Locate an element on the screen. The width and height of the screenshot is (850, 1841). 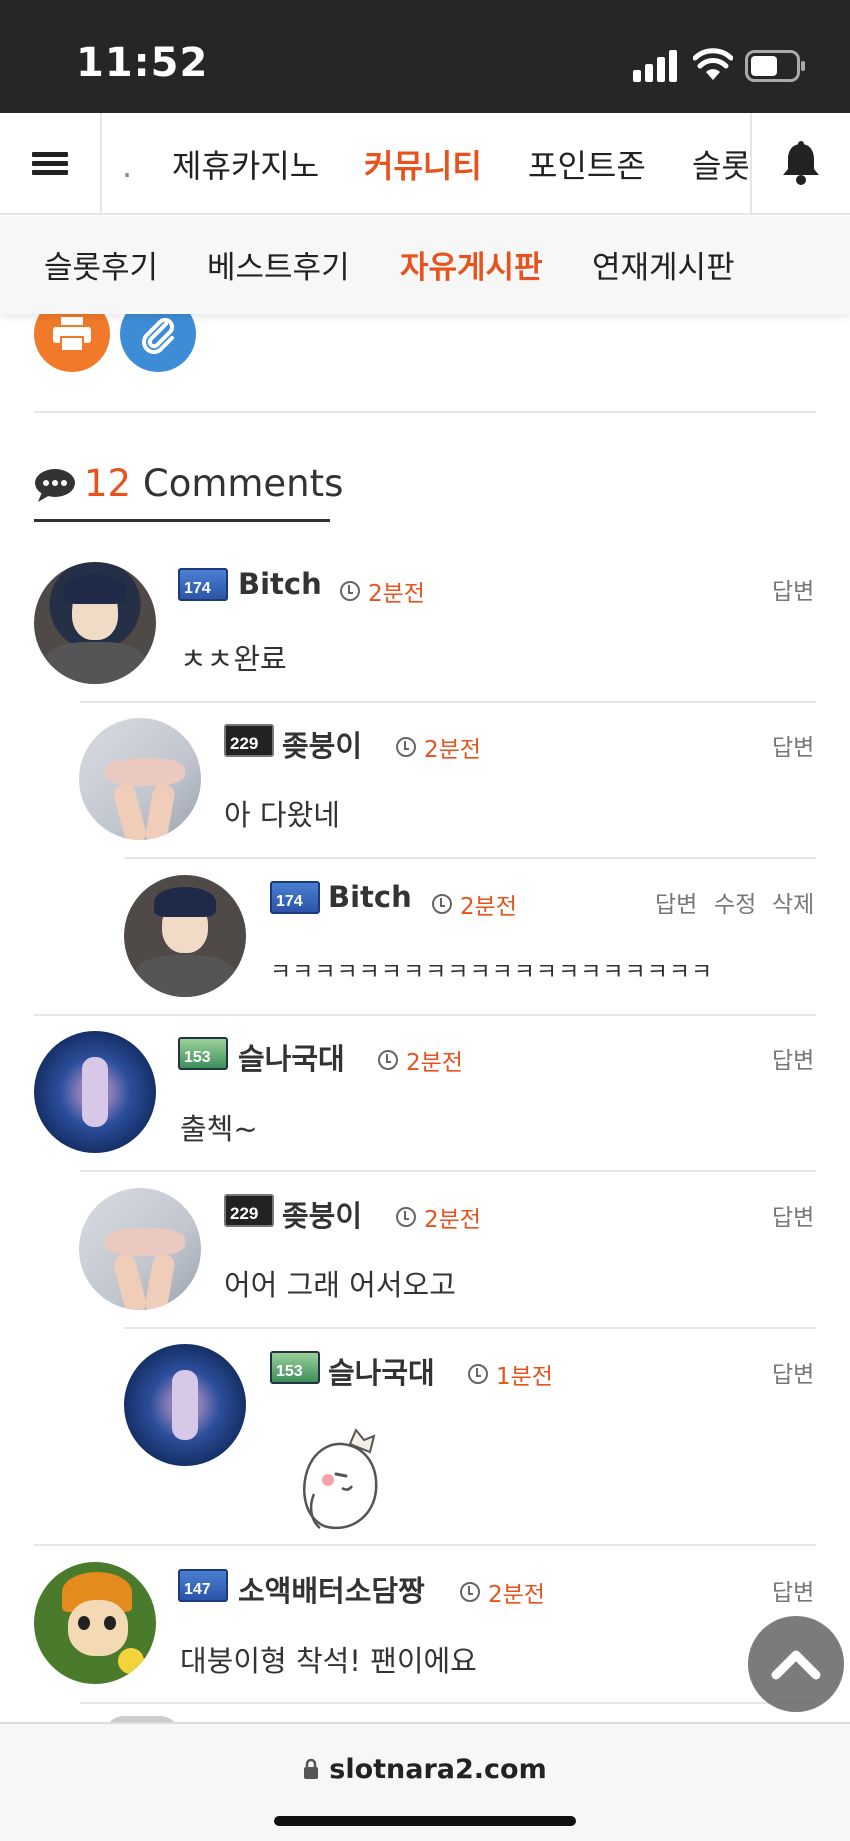
top-navigation: . 제휴카지노 커뮤니티 포인트존 슬롯 is located at coordinates (425, 164).